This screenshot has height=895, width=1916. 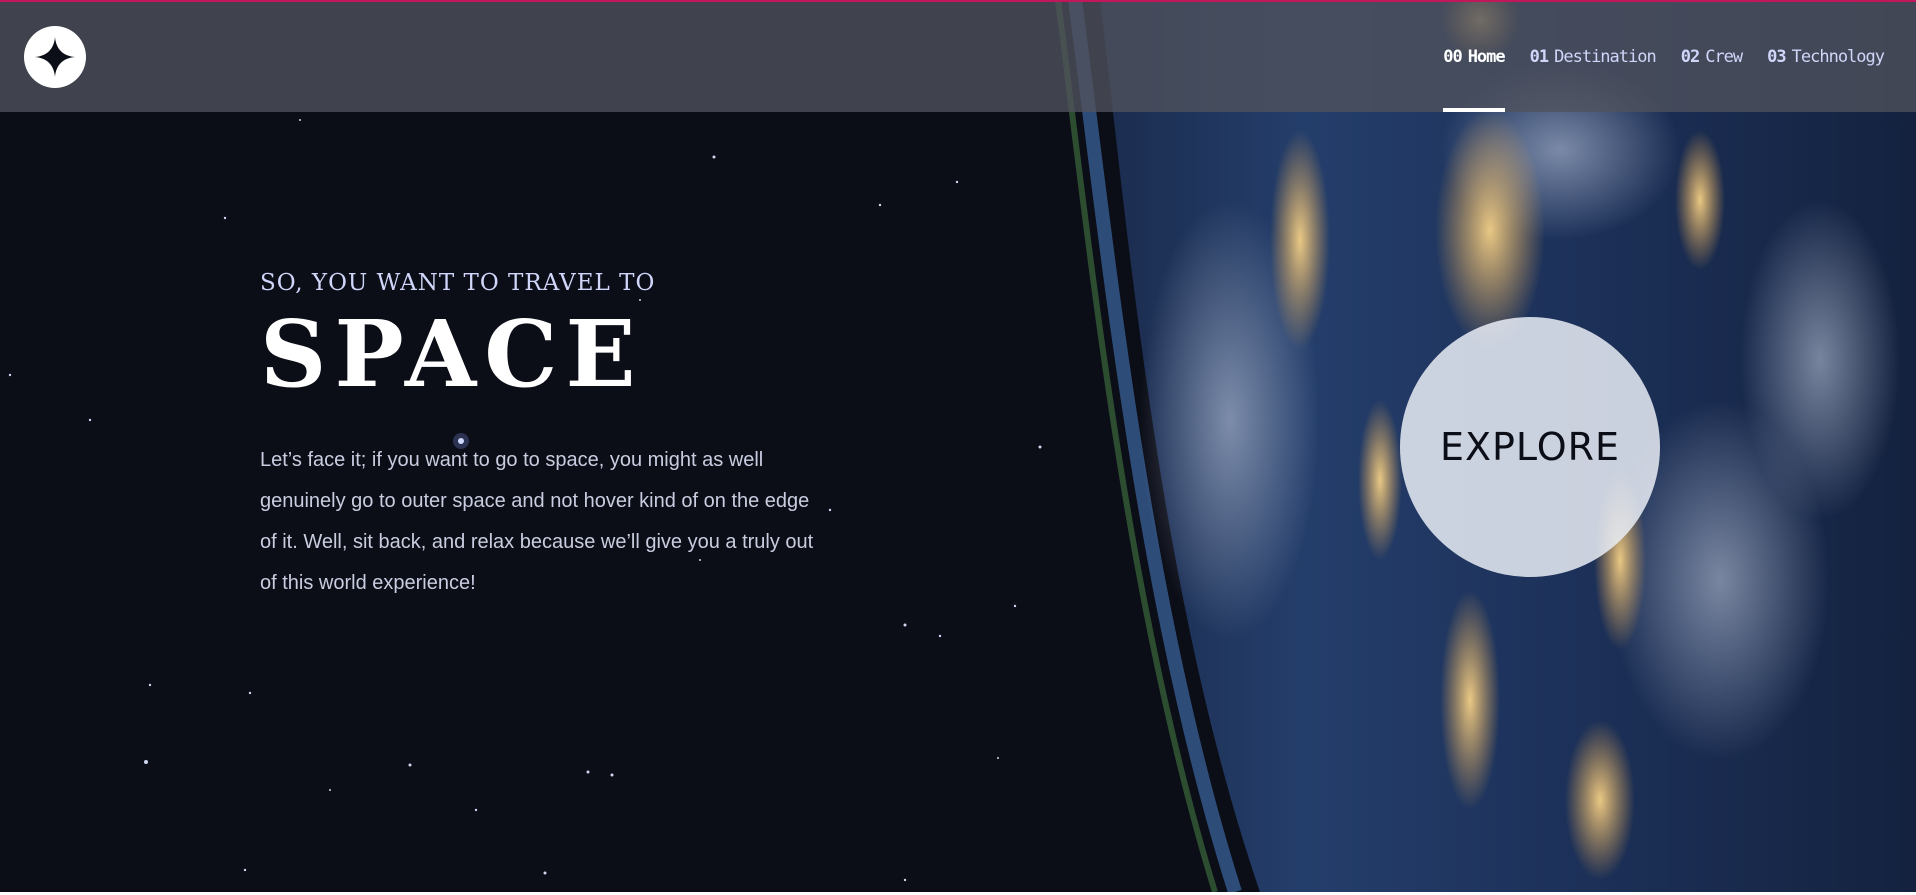 I want to click on nav-label: Home, so click(x=1486, y=57).